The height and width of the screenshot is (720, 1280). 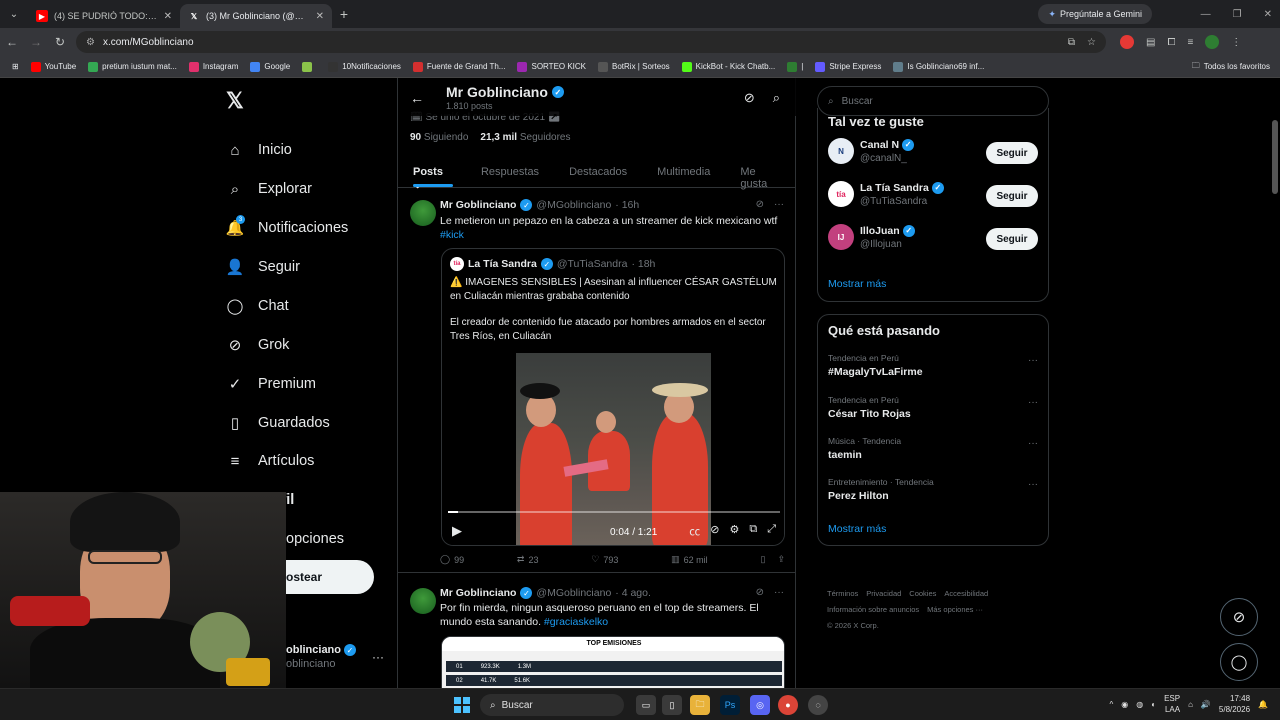 What do you see at coordinates (525, 137) in the screenshot?
I see `followers-link: 21,3 mil Seguidores` at bounding box center [525, 137].